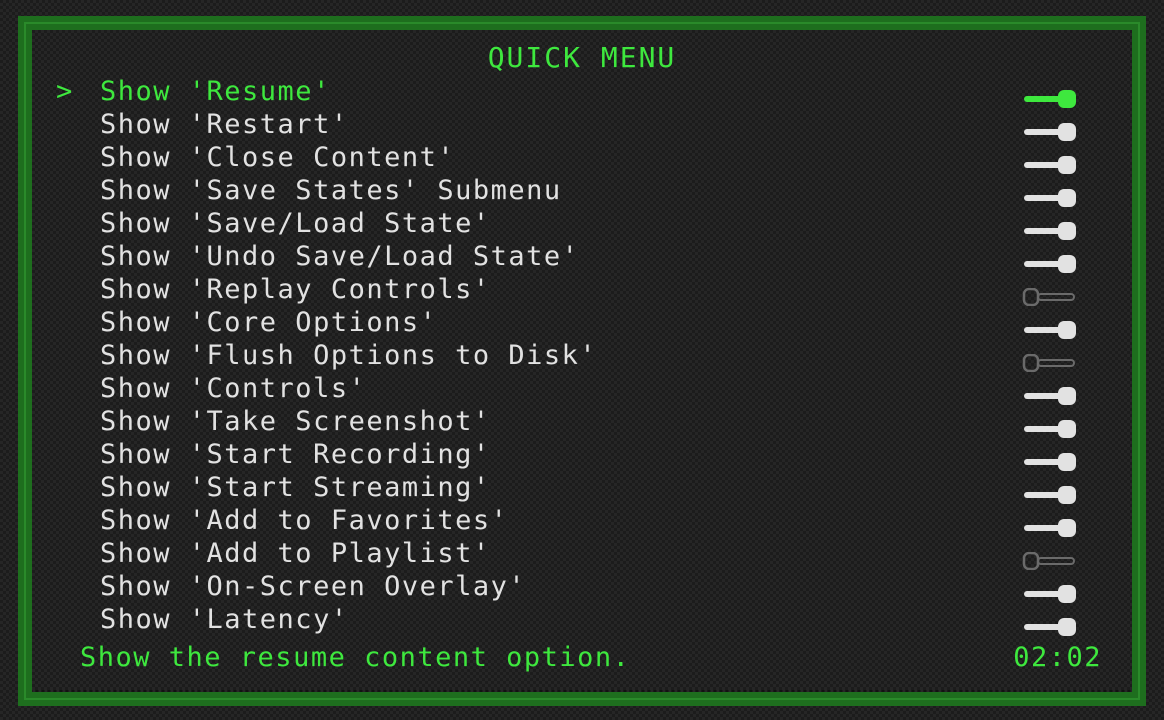 This screenshot has height=720, width=1164. I want to click on menu-item-label: Show 'Restart', so click(224, 124).